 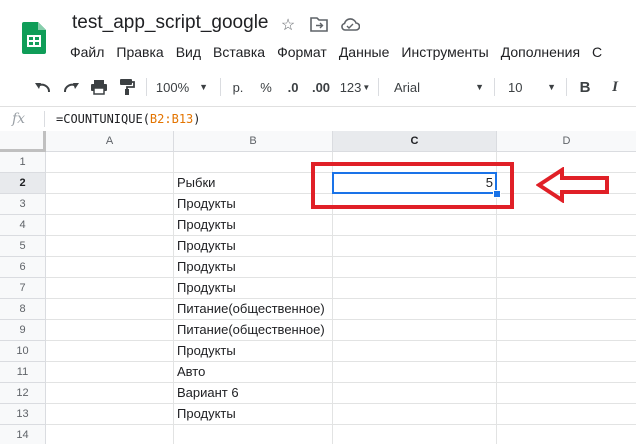 I want to click on row-header-9: 9, so click(x=23, y=330).